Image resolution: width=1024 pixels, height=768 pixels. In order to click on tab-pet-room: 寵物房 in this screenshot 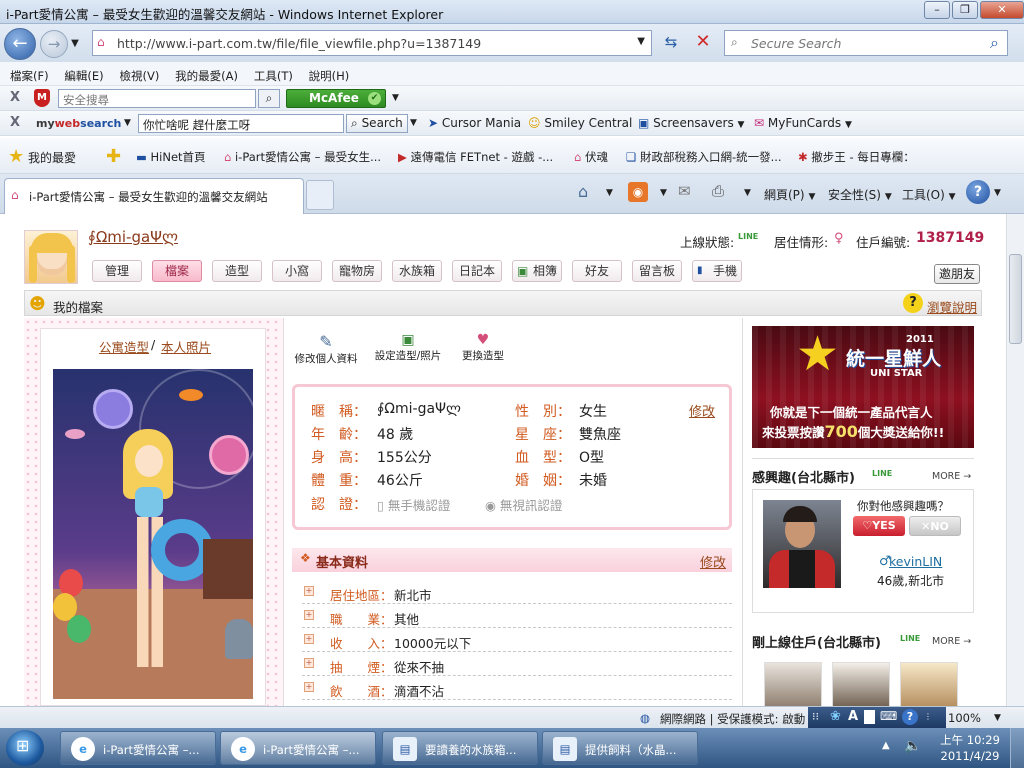, I will do `click(357, 271)`.